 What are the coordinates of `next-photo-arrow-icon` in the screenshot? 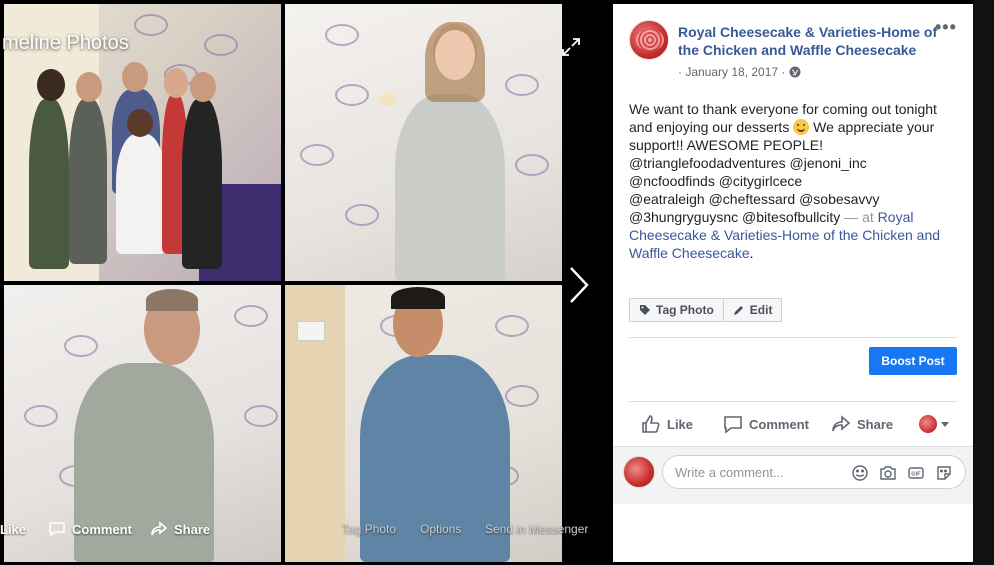 It's located at (579, 285).